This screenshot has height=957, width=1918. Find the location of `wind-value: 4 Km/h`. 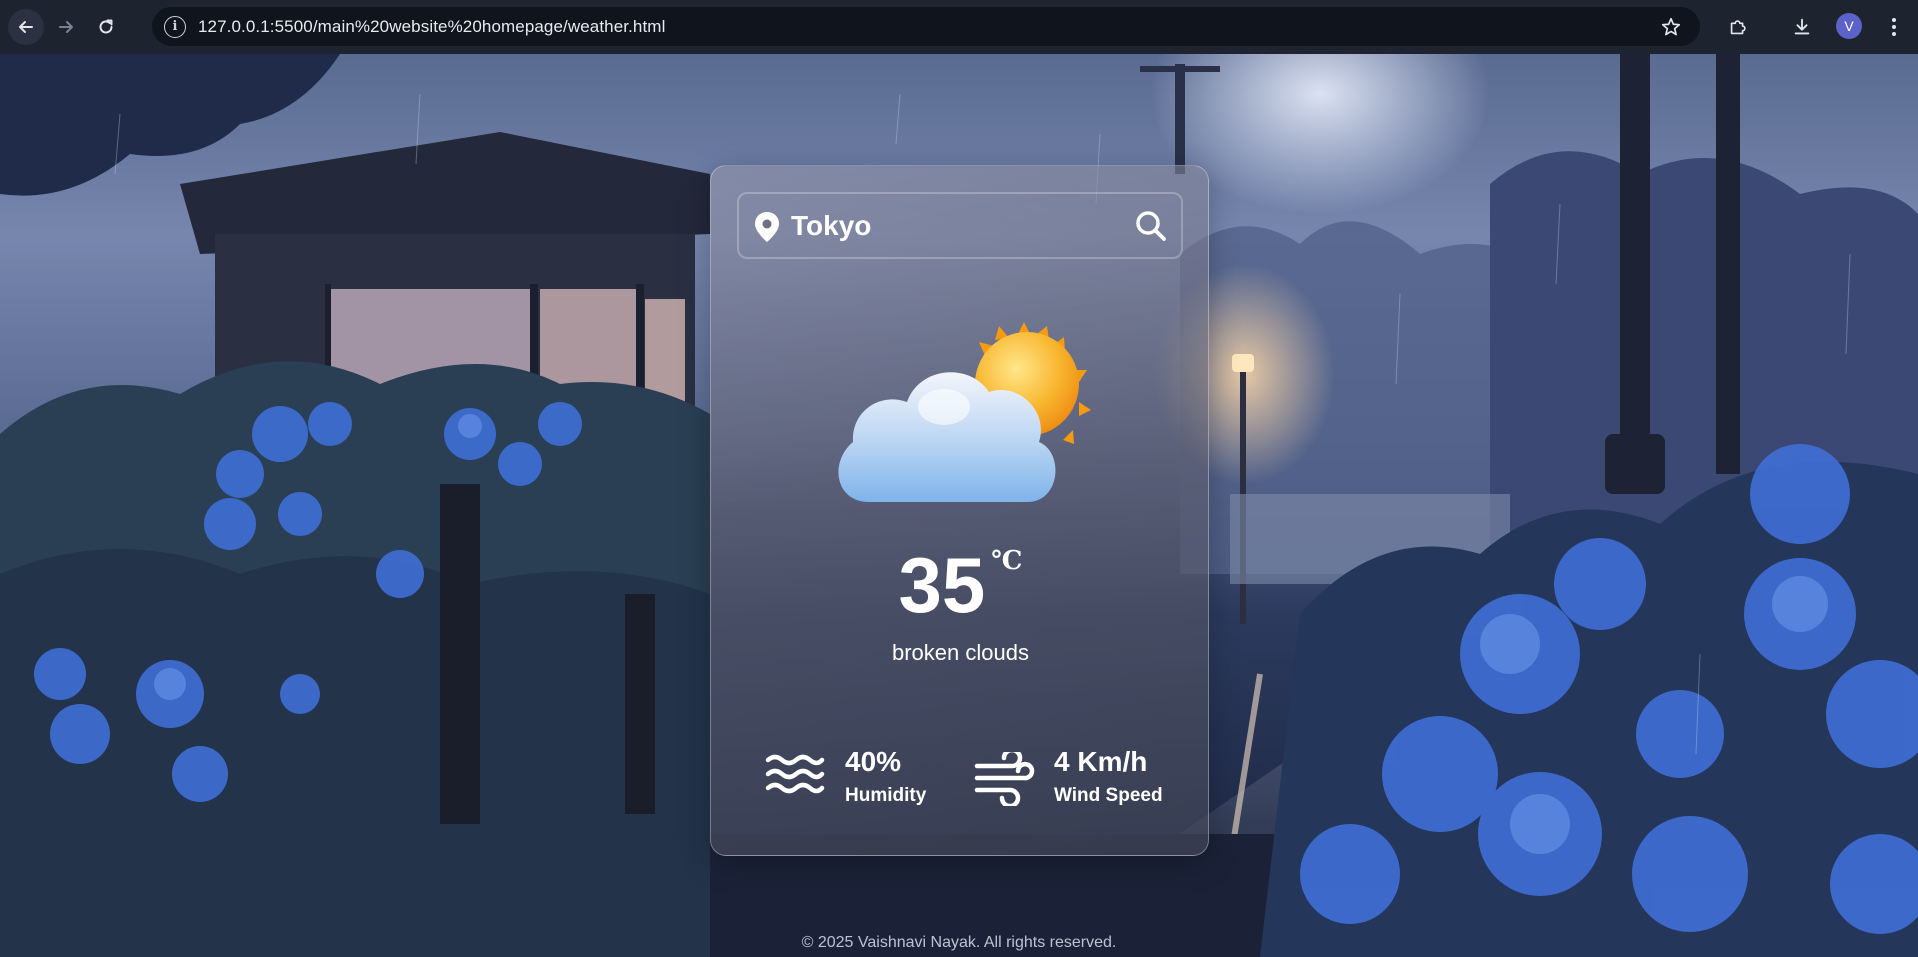

wind-value: 4 Km/h is located at coordinates (1101, 761).